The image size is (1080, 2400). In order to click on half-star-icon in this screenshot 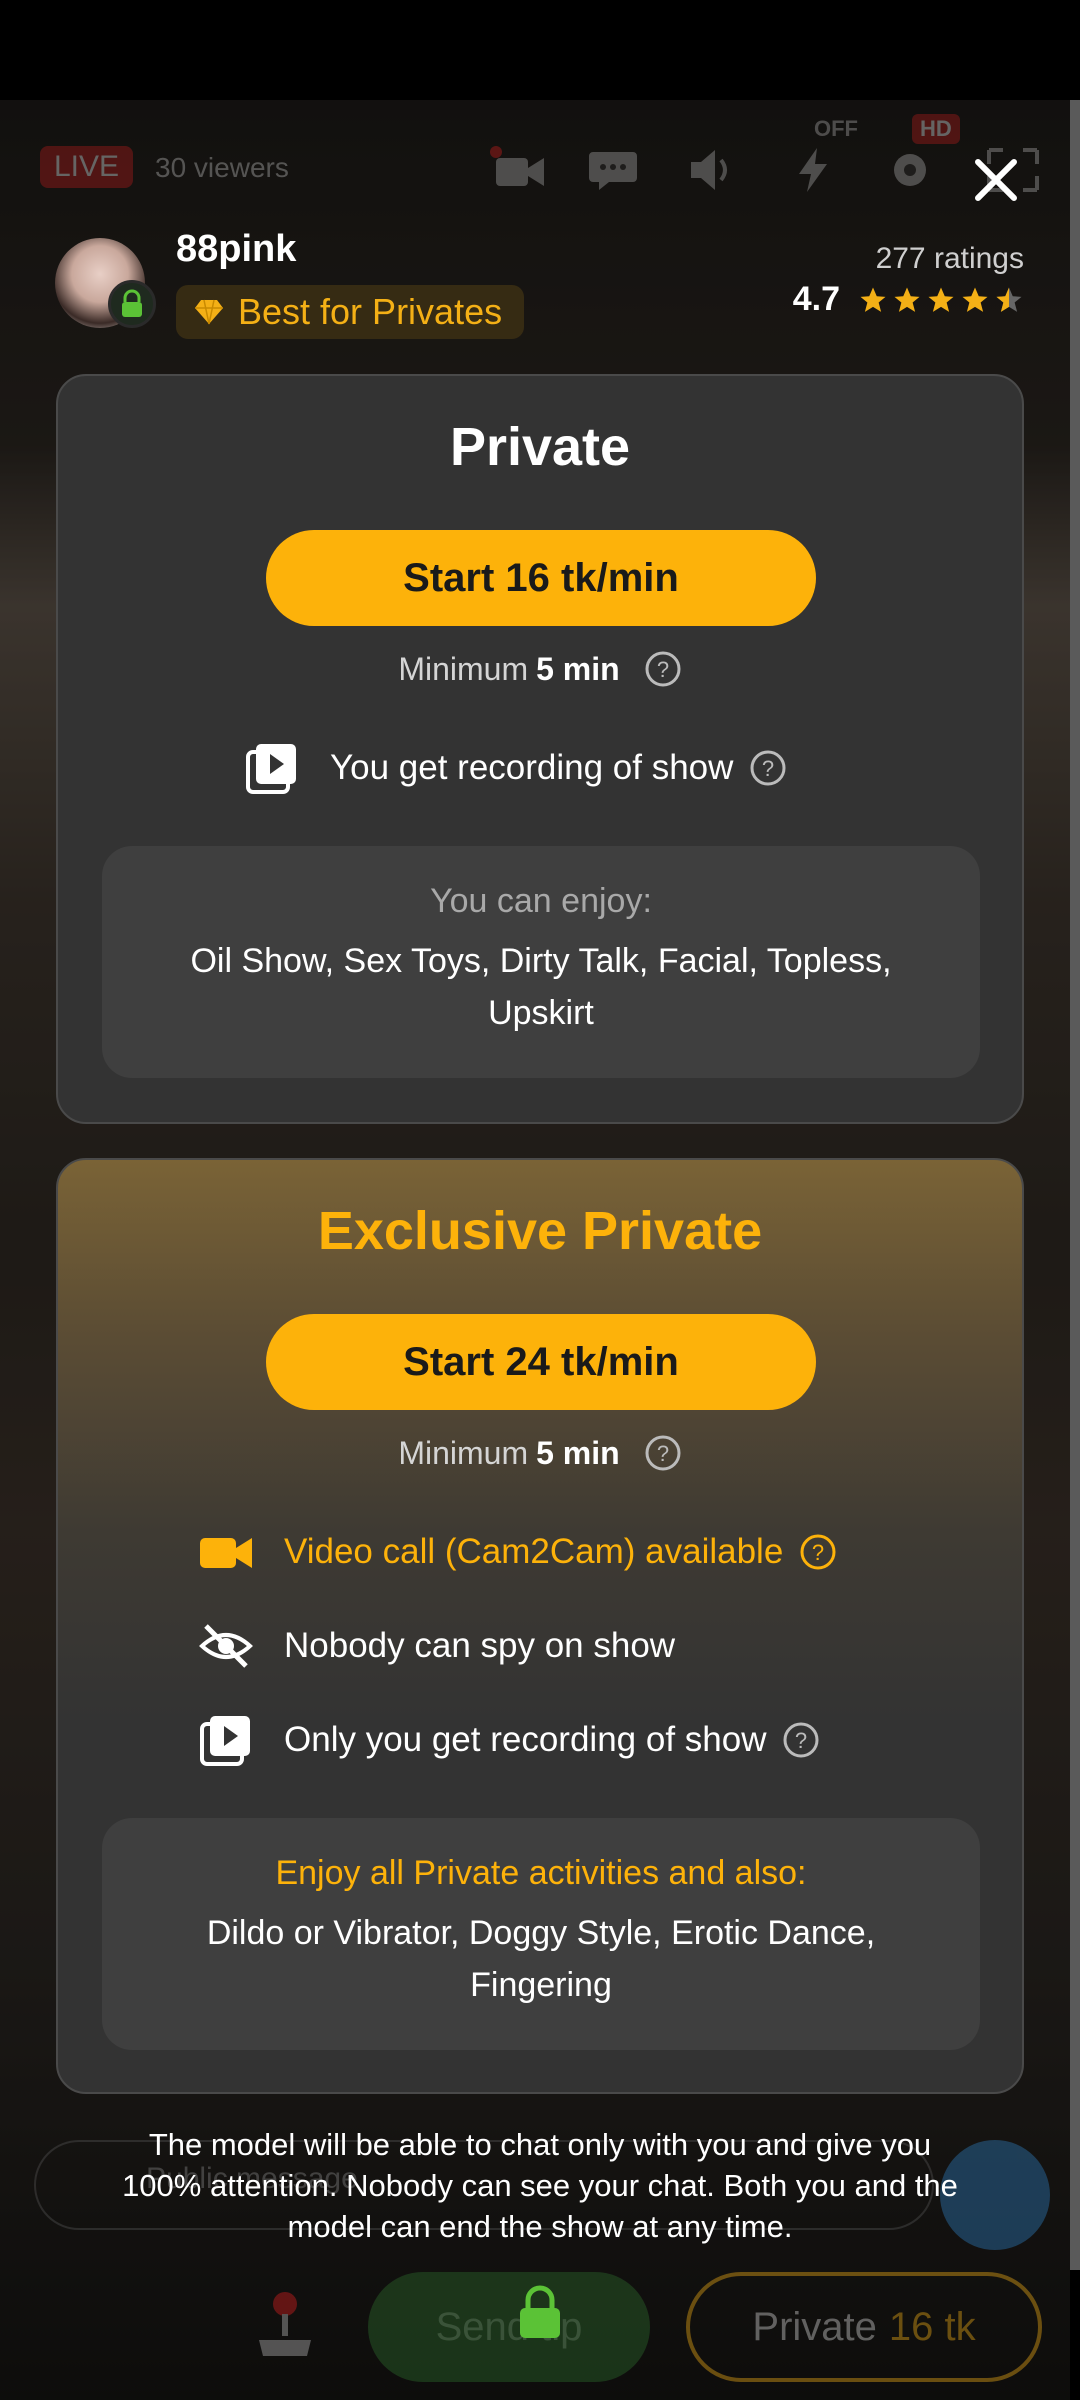, I will do `click(1009, 299)`.